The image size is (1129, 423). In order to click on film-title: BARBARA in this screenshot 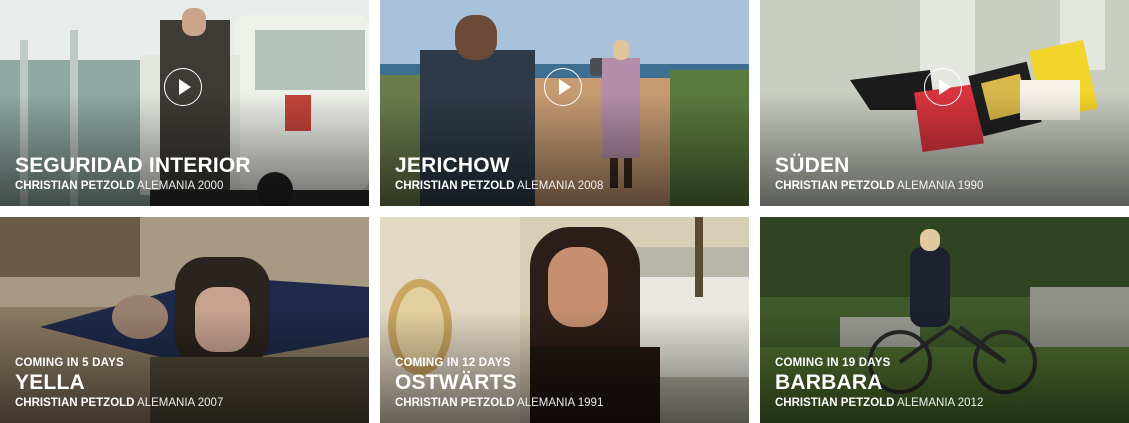, I will do `click(829, 382)`.